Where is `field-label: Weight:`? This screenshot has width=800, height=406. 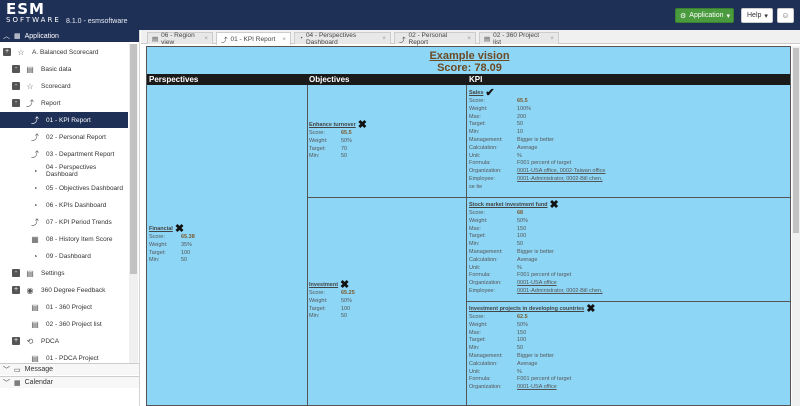
field-label: Weight: is located at coordinates (158, 244).